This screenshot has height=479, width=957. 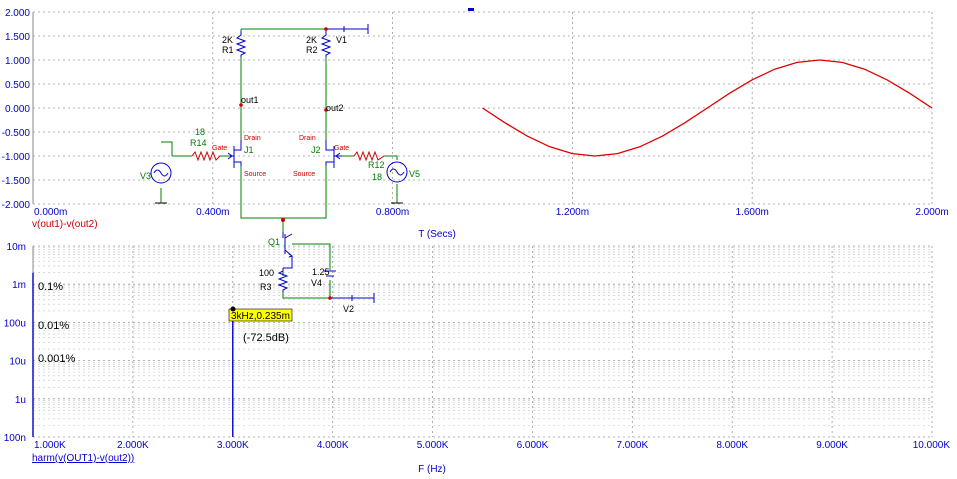 I want to click on harmonic-db-label: (-72.5dB), so click(x=266, y=338).